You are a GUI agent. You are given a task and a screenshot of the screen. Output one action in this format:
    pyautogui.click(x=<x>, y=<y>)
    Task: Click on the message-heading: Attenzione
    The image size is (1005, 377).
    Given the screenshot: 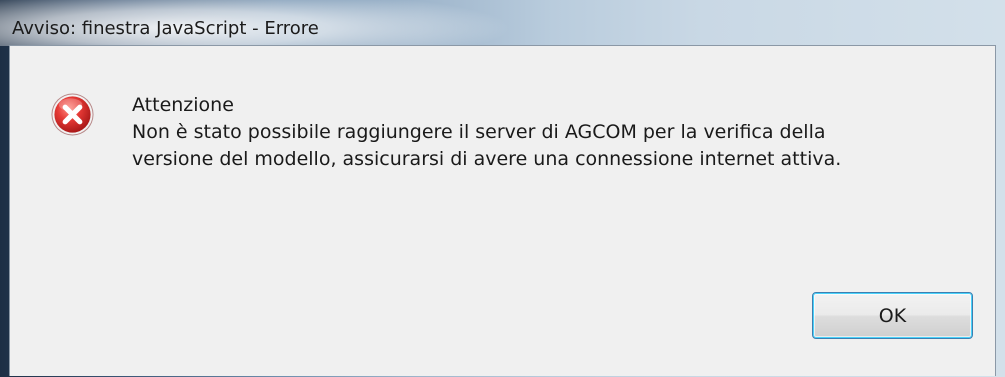 What is the action you would take?
    pyautogui.click(x=183, y=105)
    